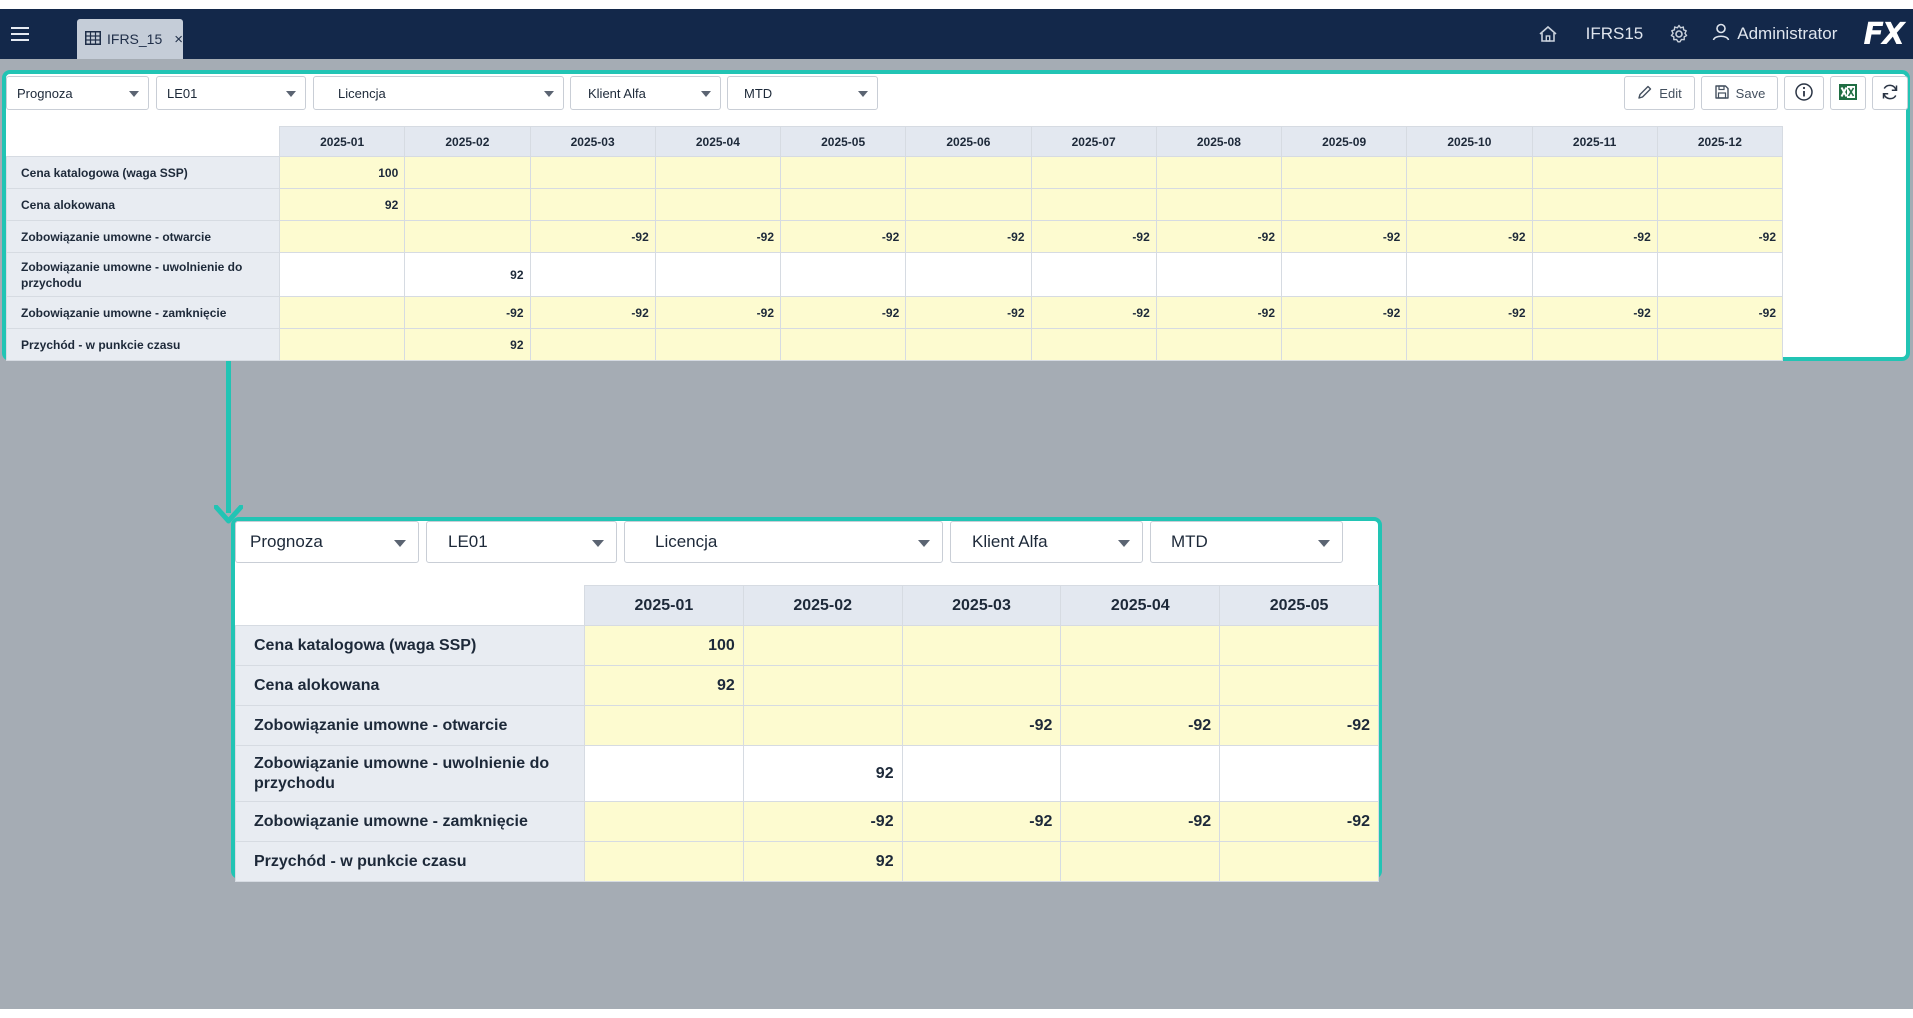  Describe the element at coordinates (1774, 34) in the screenshot. I see `user-menu: Administrator` at that location.